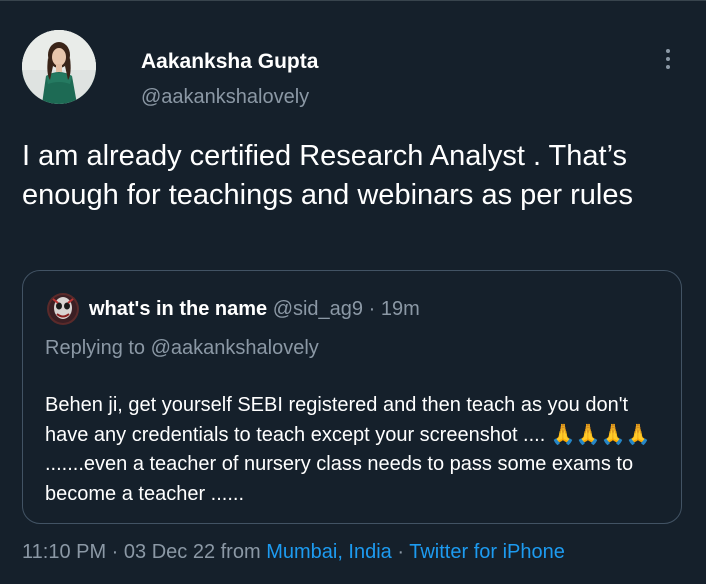 Image resolution: width=706 pixels, height=584 pixels. I want to click on author-handle: @aakankshalovely, so click(225, 97).